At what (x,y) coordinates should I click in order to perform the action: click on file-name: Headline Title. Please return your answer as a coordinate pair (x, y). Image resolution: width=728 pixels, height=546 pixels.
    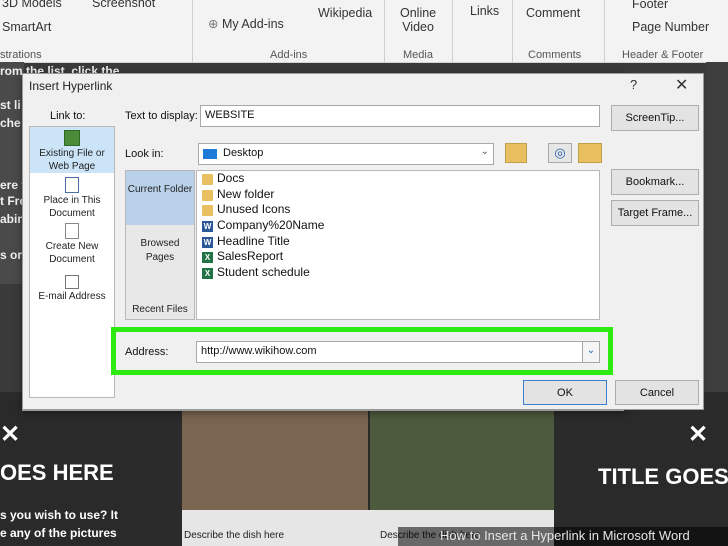
    Looking at the image, I should click on (253, 241).